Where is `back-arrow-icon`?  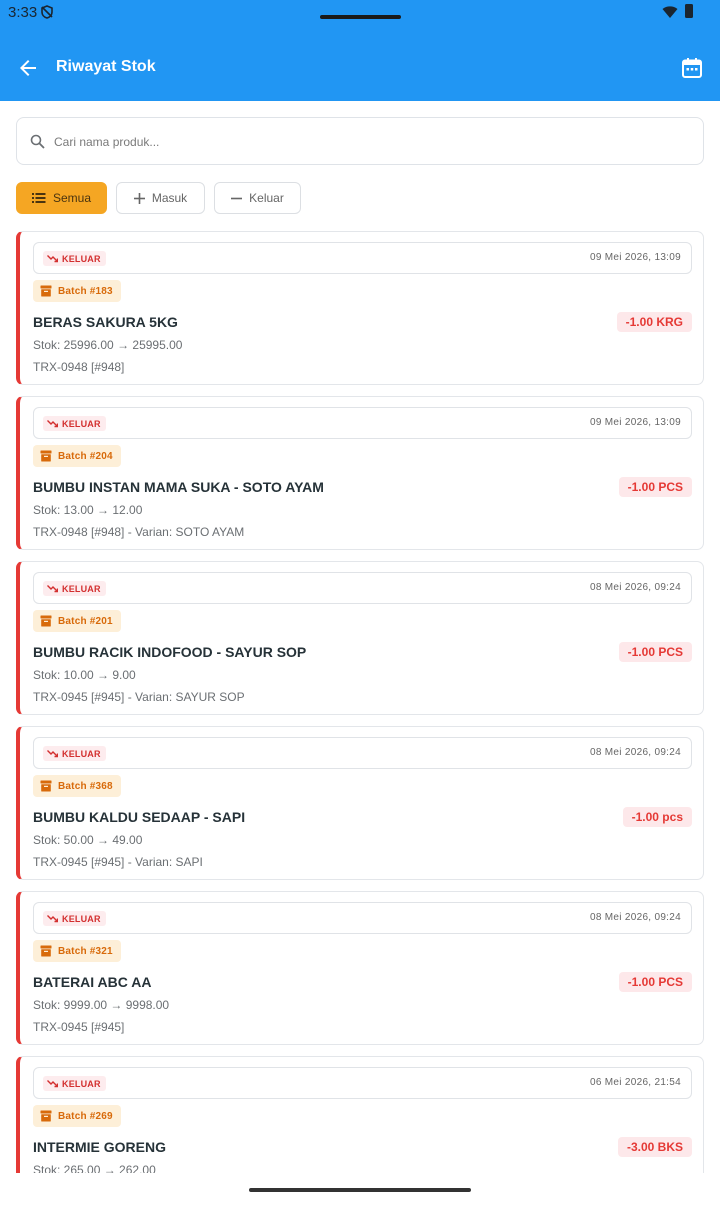
back-arrow-icon is located at coordinates (28, 68).